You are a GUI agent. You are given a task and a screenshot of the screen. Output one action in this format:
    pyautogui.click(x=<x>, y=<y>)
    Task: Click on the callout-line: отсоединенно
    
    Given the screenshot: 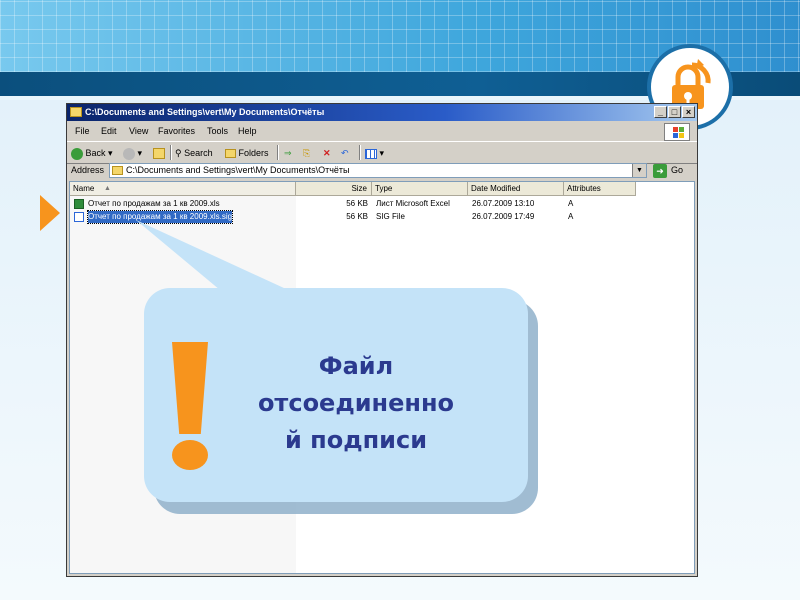 What is the action you would take?
    pyautogui.click(x=356, y=403)
    